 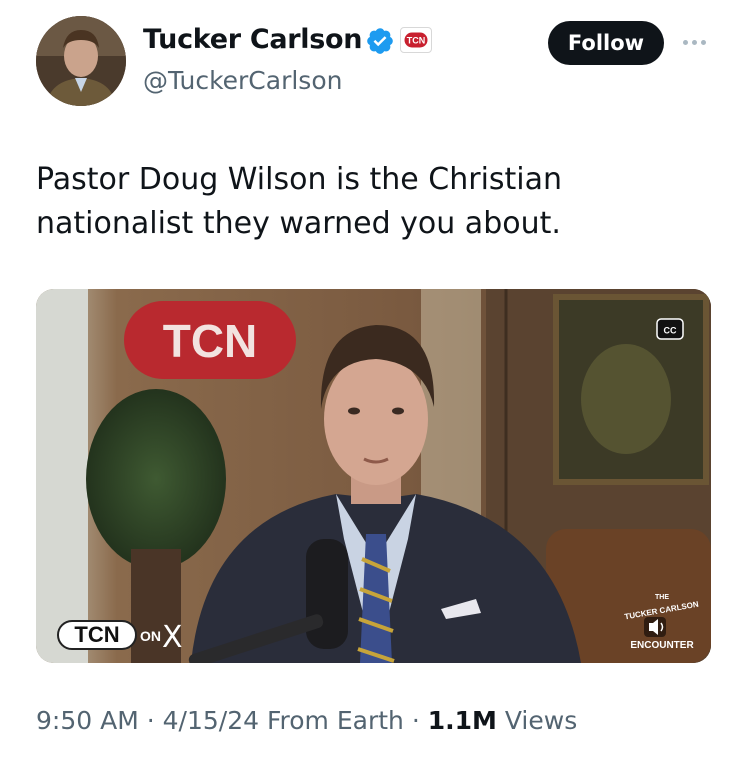 What do you see at coordinates (96, 634) in the screenshot?
I see `watermark-tcn: TCN` at bounding box center [96, 634].